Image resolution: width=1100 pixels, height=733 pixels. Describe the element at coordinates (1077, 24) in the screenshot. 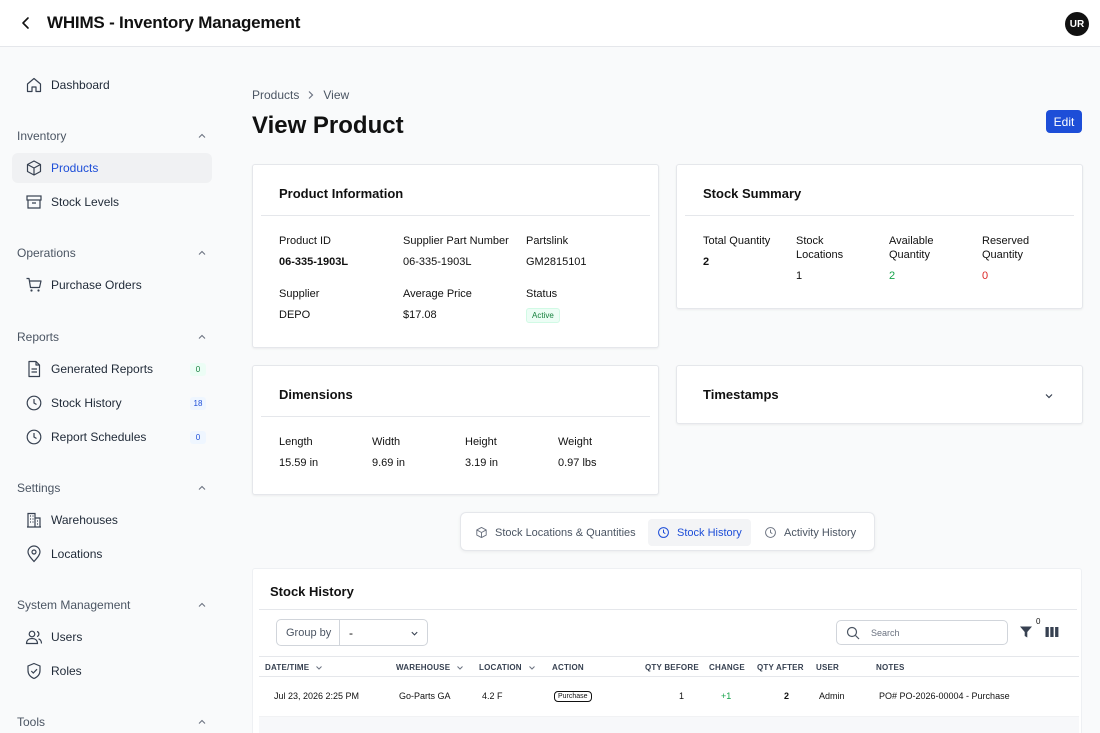

I see `avatar: UR` at that location.